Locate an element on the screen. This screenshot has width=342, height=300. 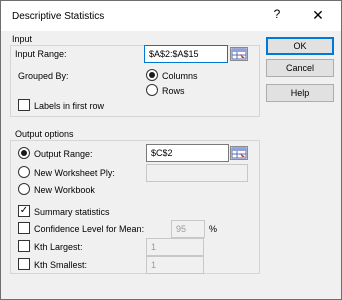
cancel-button: Cancel is located at coordinates (300, 68).